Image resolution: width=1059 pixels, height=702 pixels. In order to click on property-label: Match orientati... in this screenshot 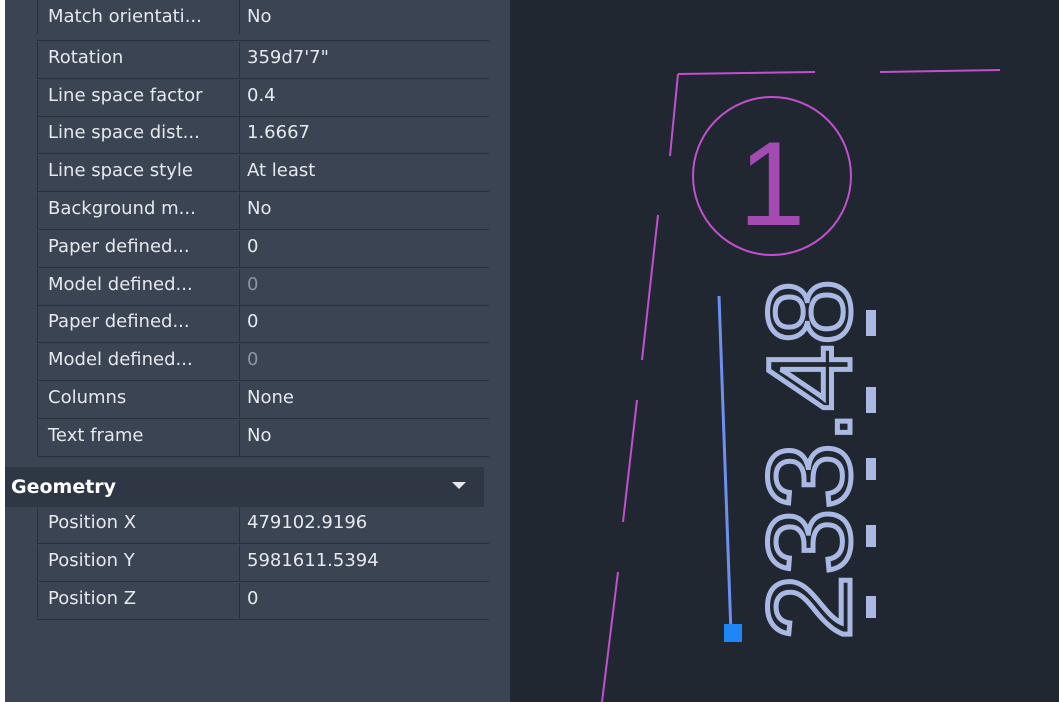, I will do `click(138, 17)`.